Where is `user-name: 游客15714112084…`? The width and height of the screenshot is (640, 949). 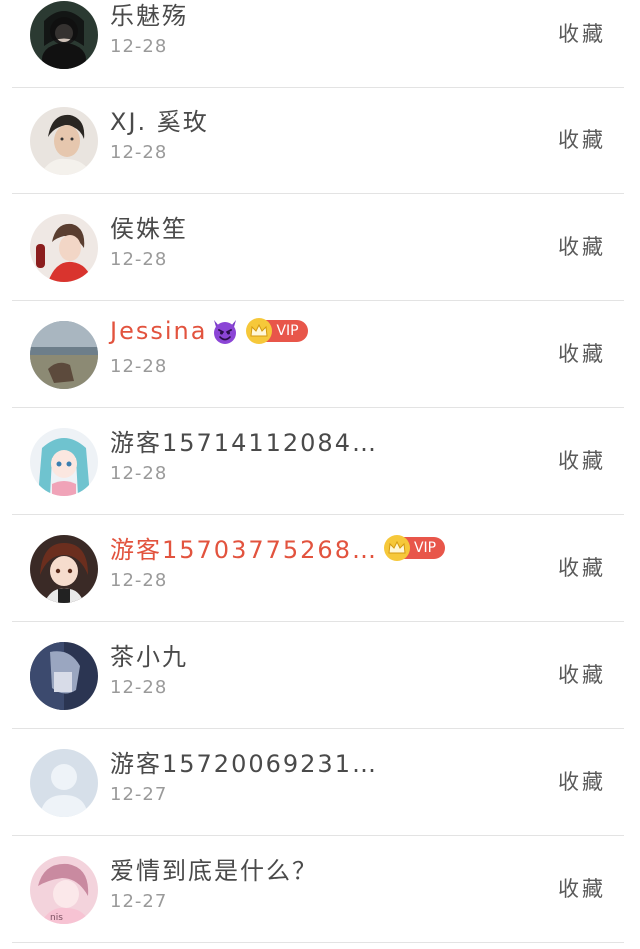 user-name: 游客15714112084… is located at coordinates (244, 443).